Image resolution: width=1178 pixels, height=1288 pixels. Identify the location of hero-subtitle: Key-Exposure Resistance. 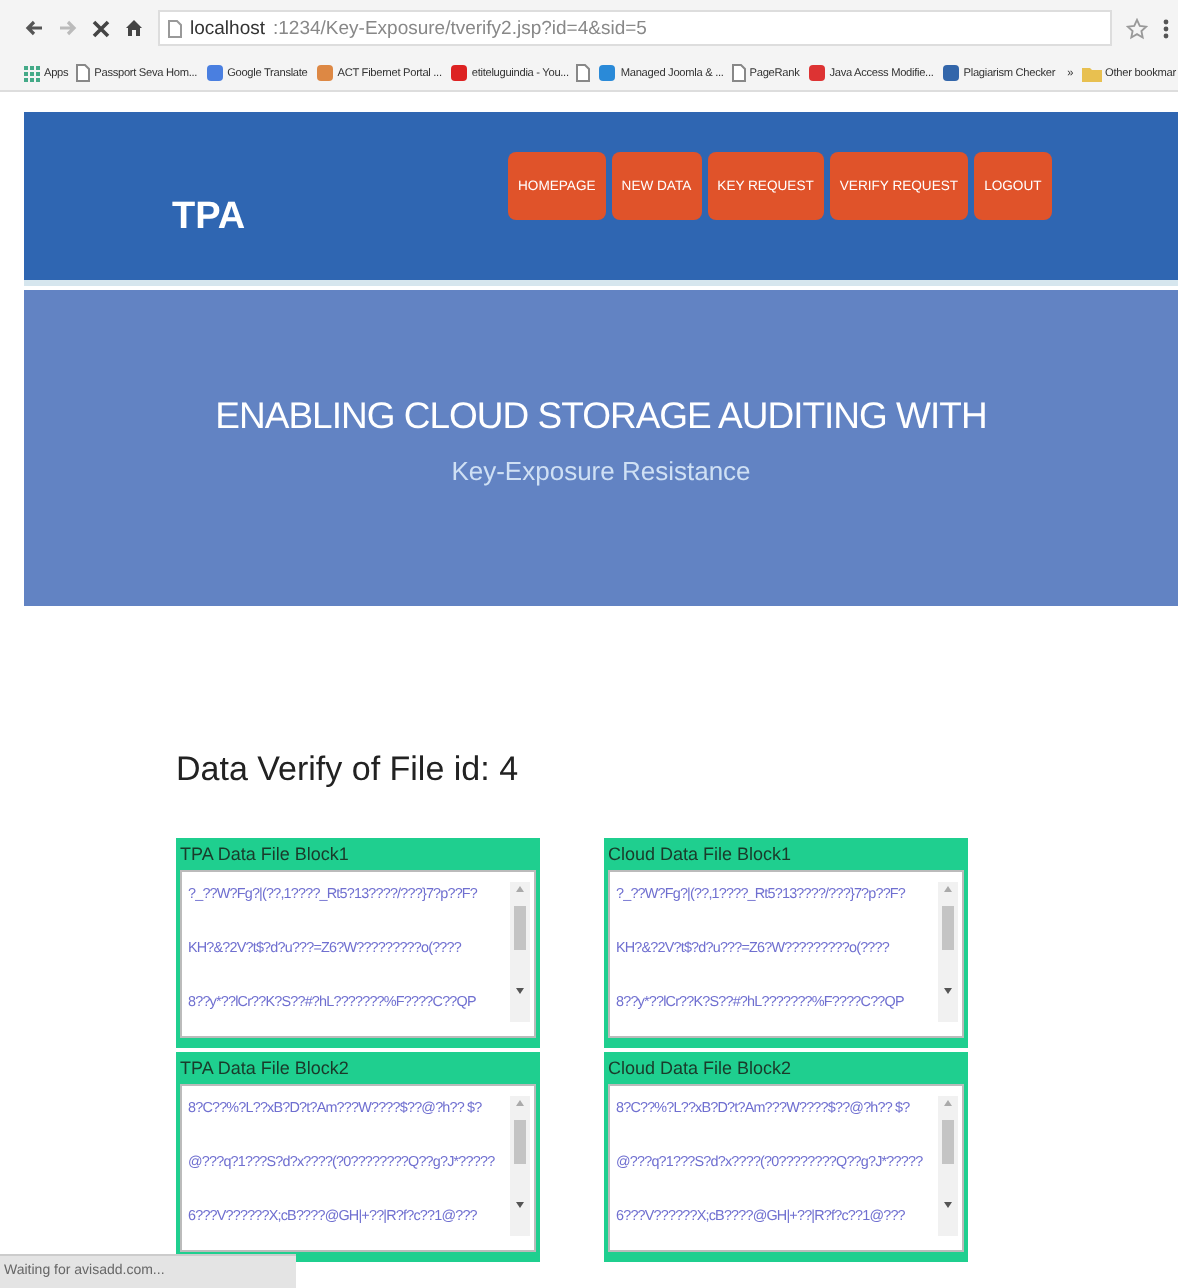
(601, 471).